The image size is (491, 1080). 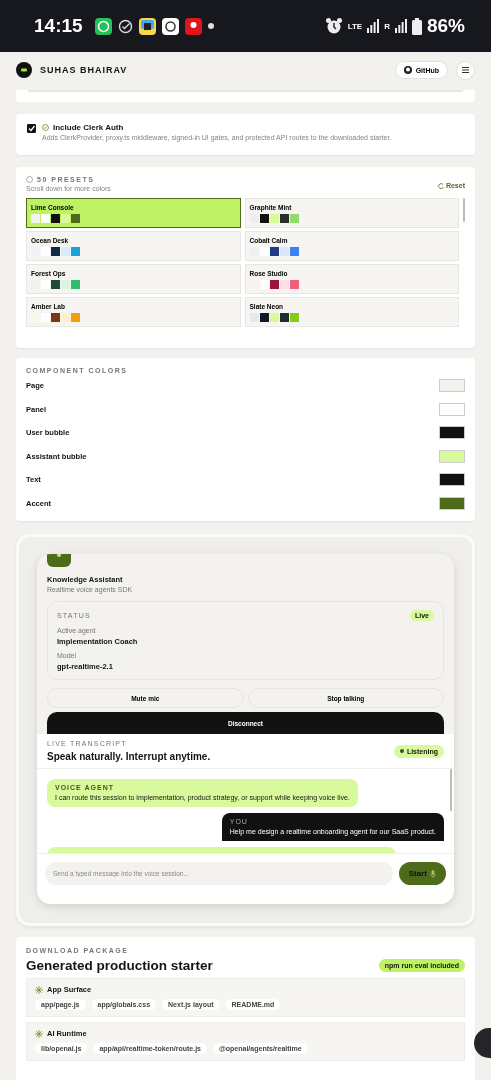 What do you see at coordinates (416, 26) in the screenshot?
I see `battery-icon` at bounding box center [416, 26].